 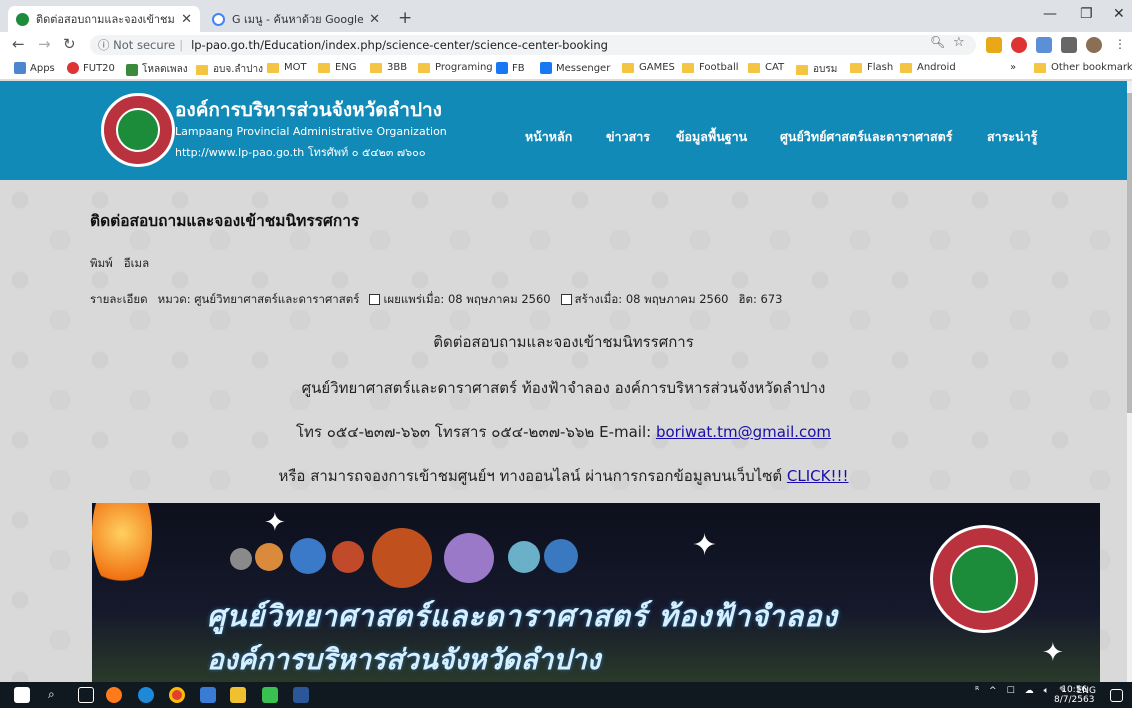 I want to click on line-icon, so click(x=270, y=695).